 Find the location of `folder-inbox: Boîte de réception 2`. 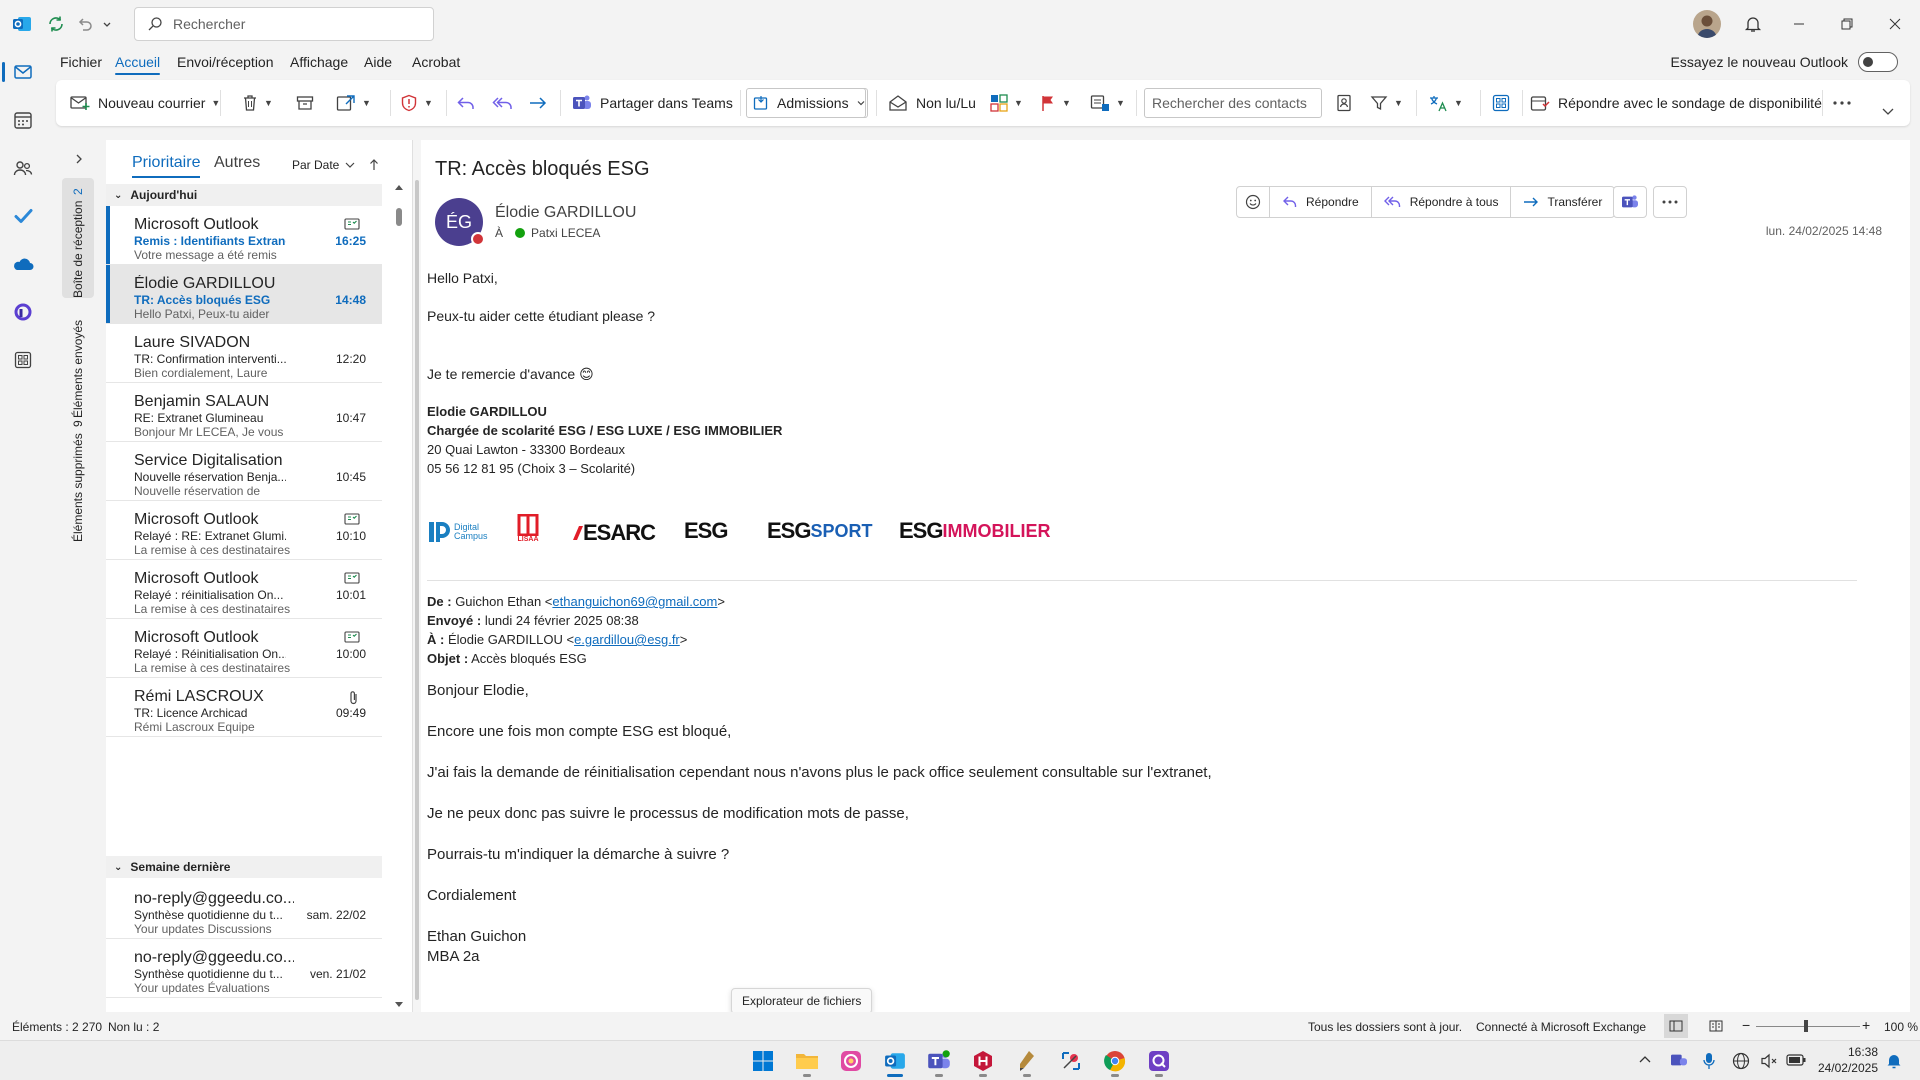

folder-inbox: Boîte de réception 2 is located at coordinates (78, 243).